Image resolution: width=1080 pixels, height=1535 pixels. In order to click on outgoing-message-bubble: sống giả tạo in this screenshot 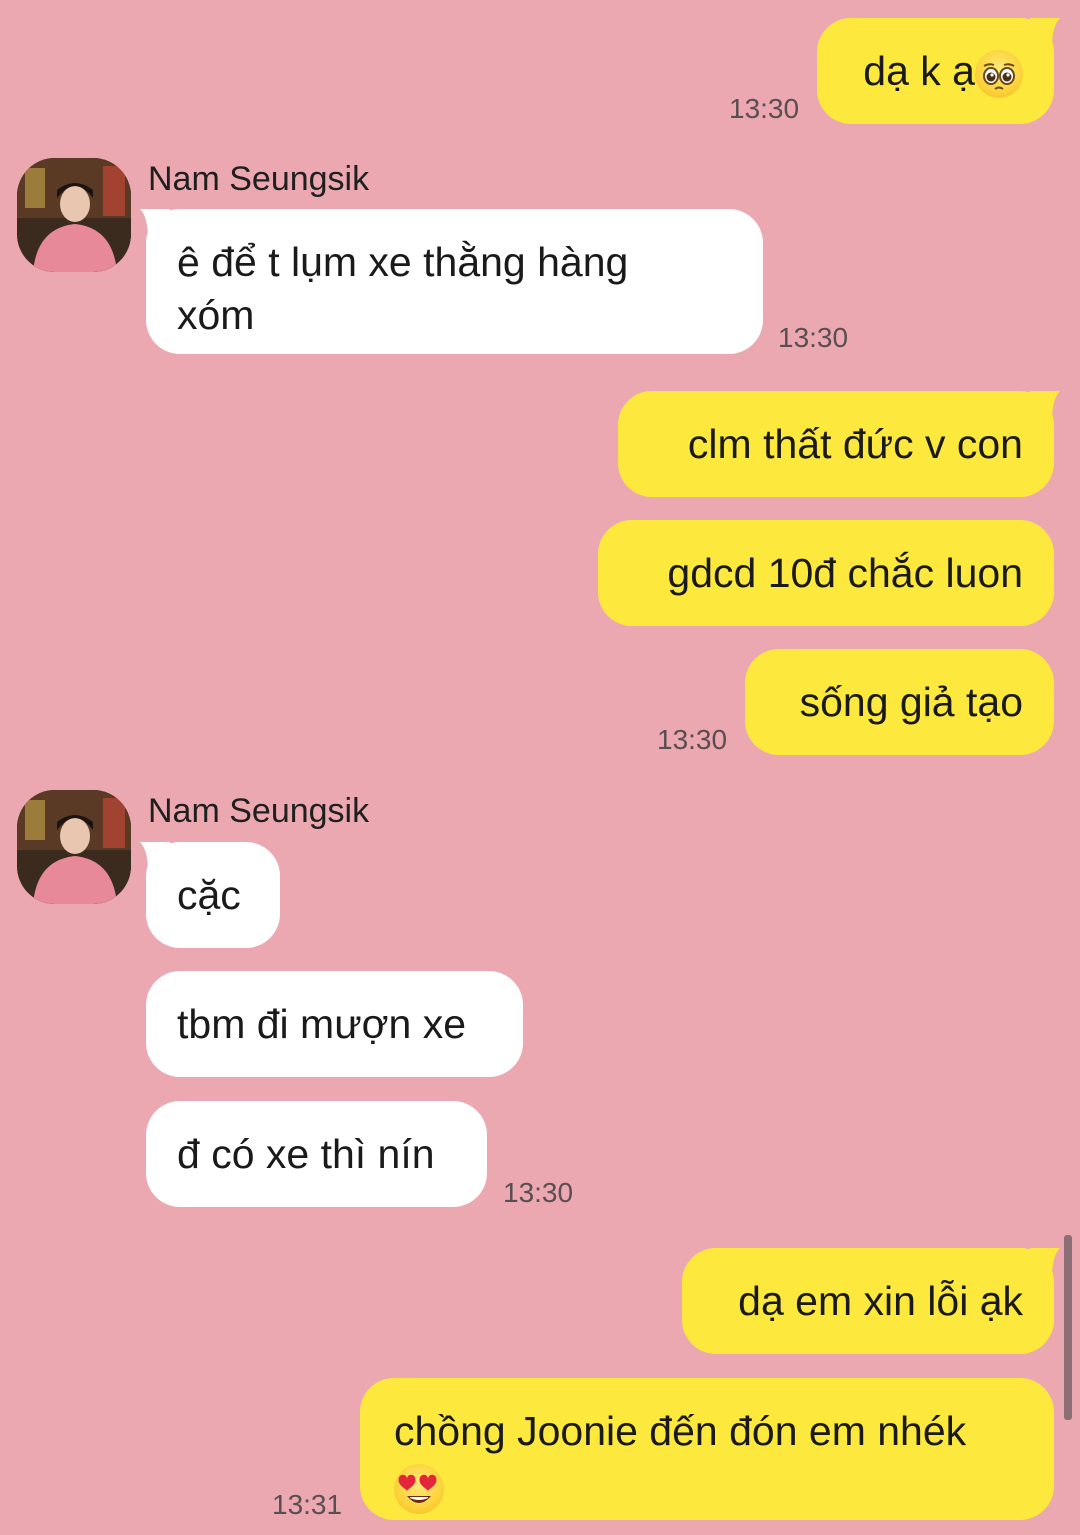, I will do `click(899, 702)`.